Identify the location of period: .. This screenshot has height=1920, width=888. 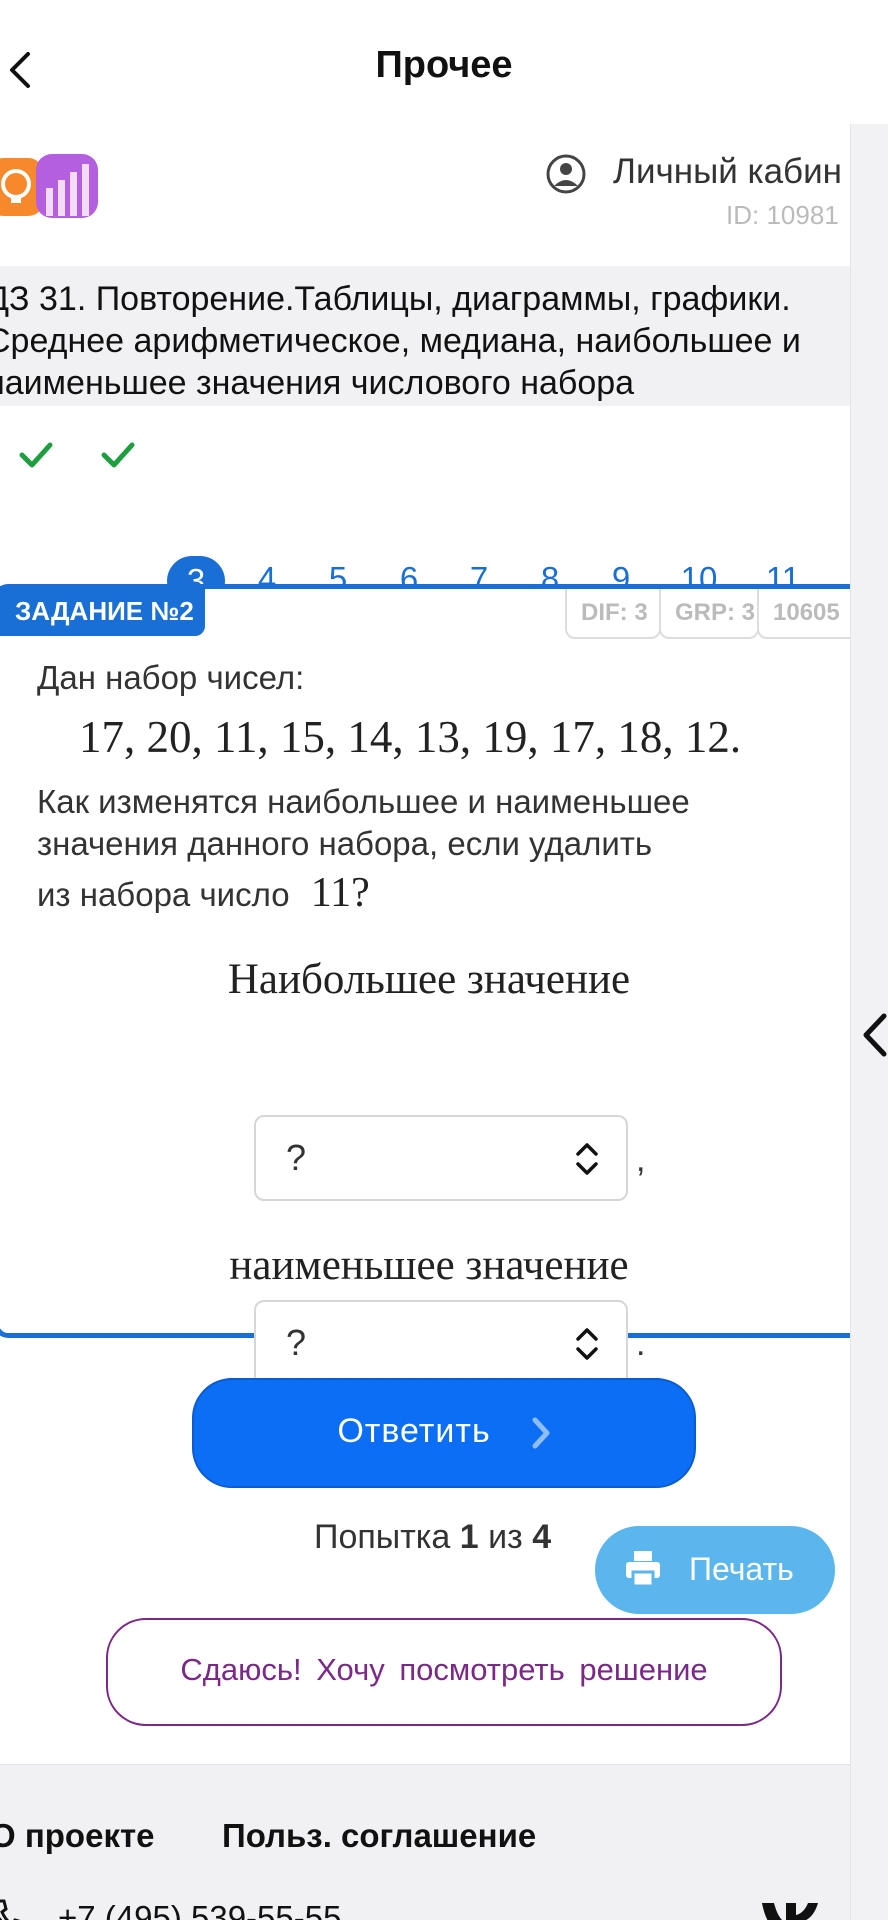
(641, 1344).